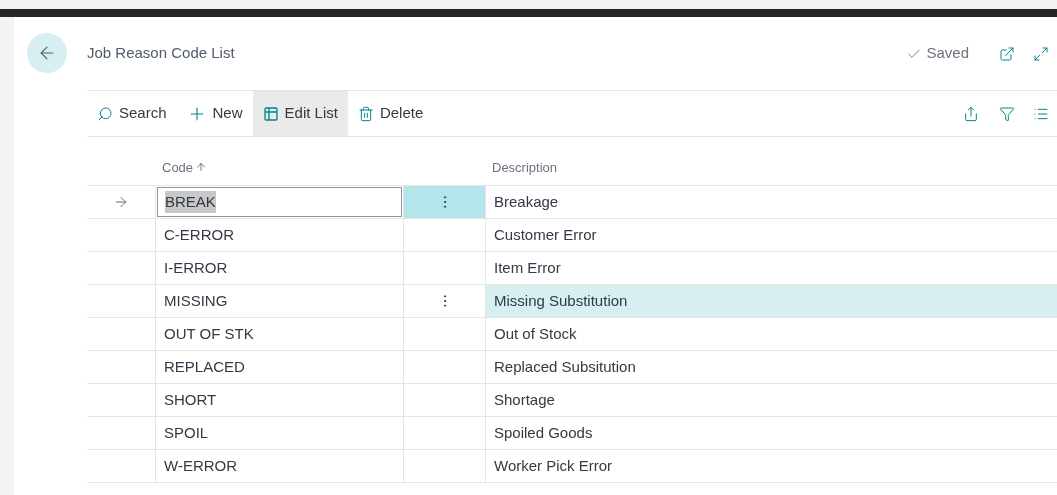  What do you see at coordinates (526, 201) in the screenshot?
I see `description-cell-text: Breakage` at bounding box center [526, 201].